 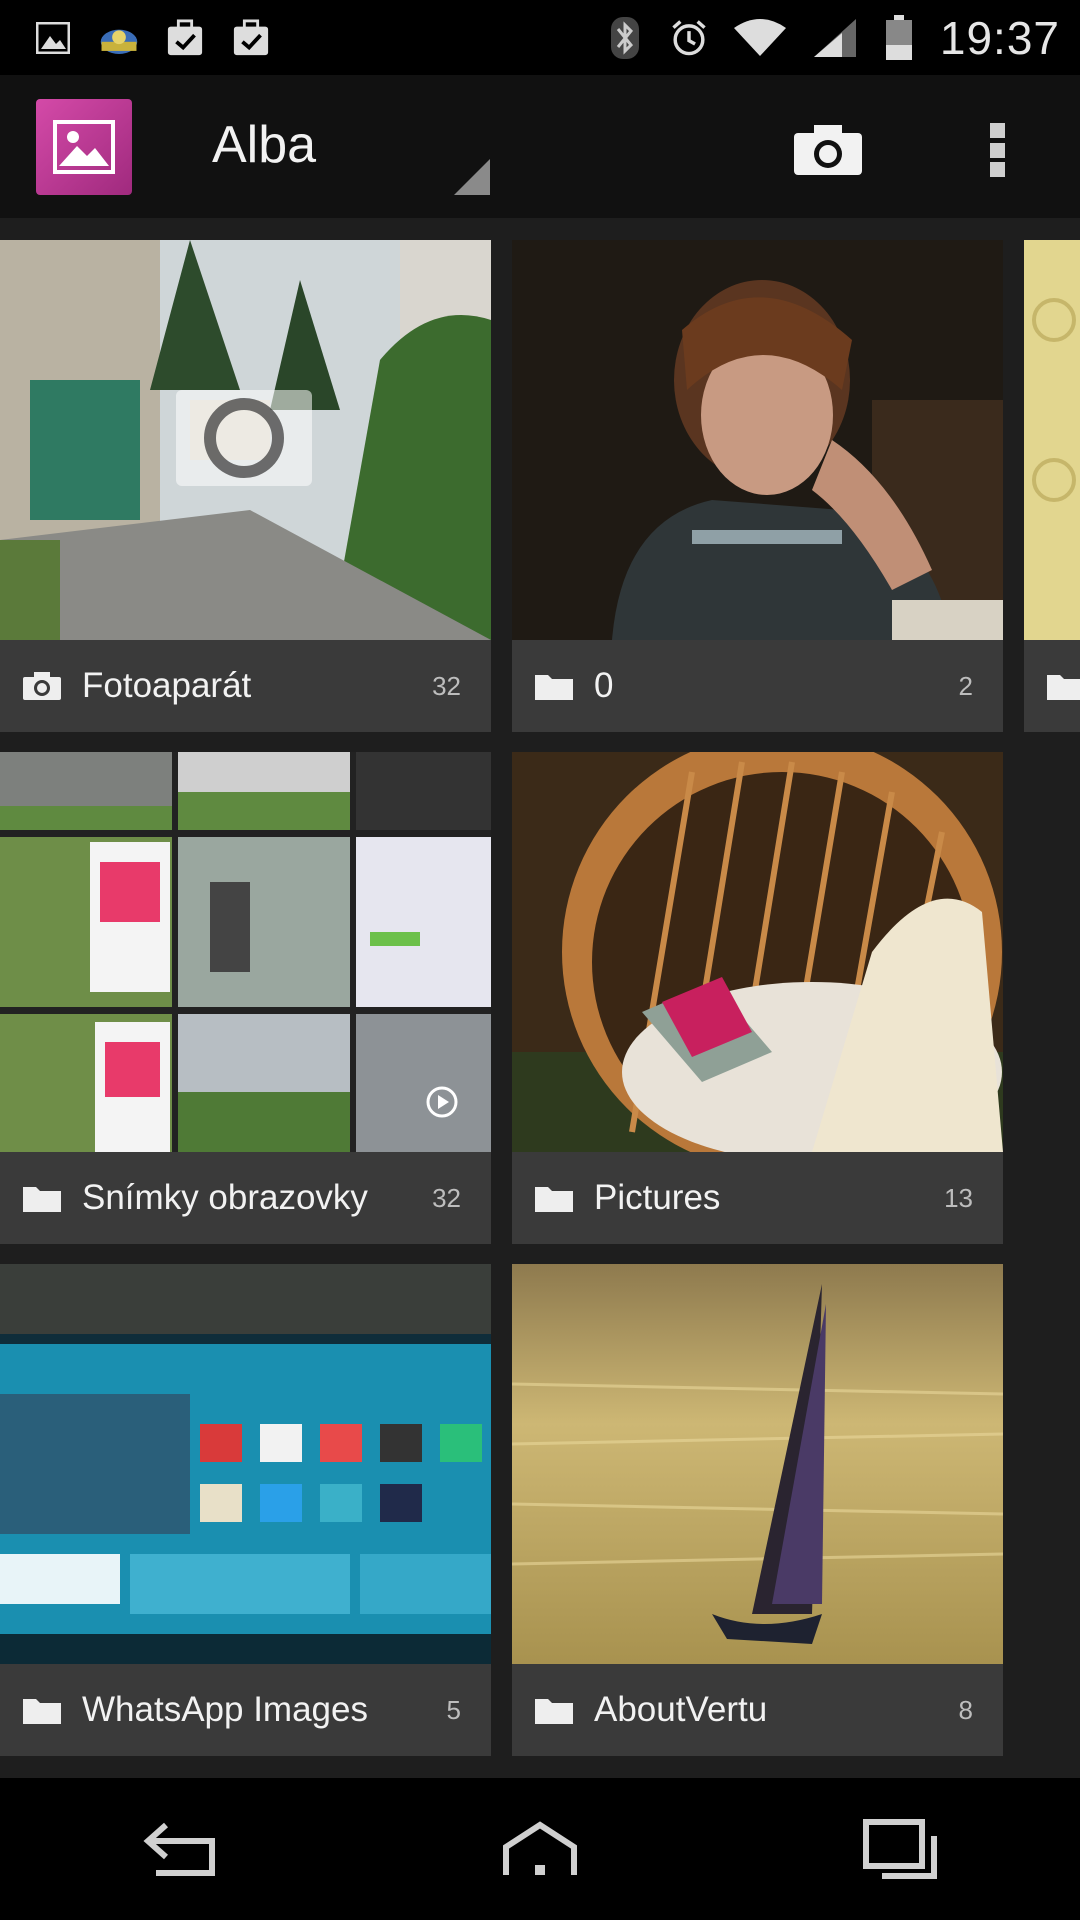 I want to click on album-tile-aboutvertu: AboutVertu 8, so click(x=757, y=1510).